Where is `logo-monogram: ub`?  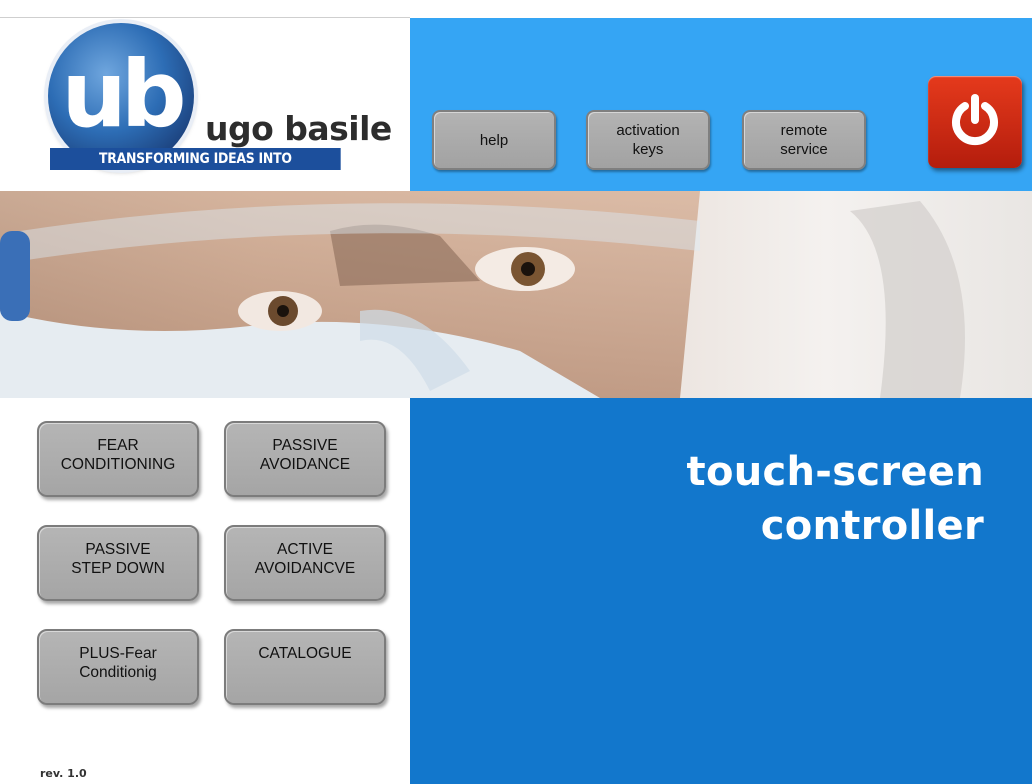
logo-monogram: ub is located at coordinates (123, 94).